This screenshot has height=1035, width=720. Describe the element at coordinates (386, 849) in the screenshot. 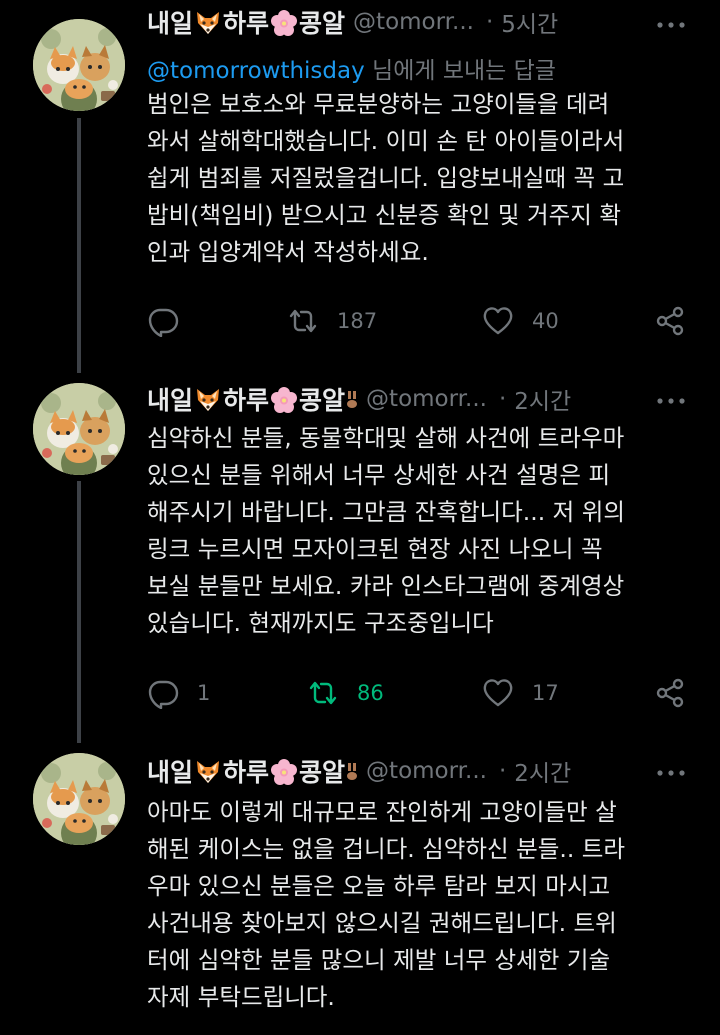

I see `text-line: 해된 케이스는 없을 겁니다. 심약하신 분들.. 트라` at that location.